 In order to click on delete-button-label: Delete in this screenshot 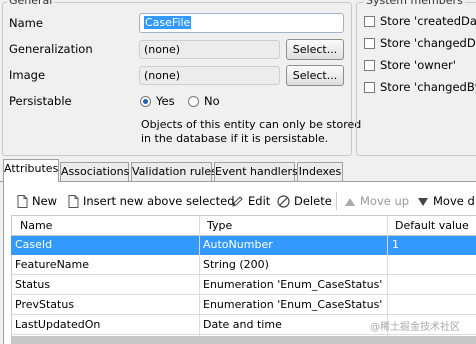, I will do `click(313, 201)`.